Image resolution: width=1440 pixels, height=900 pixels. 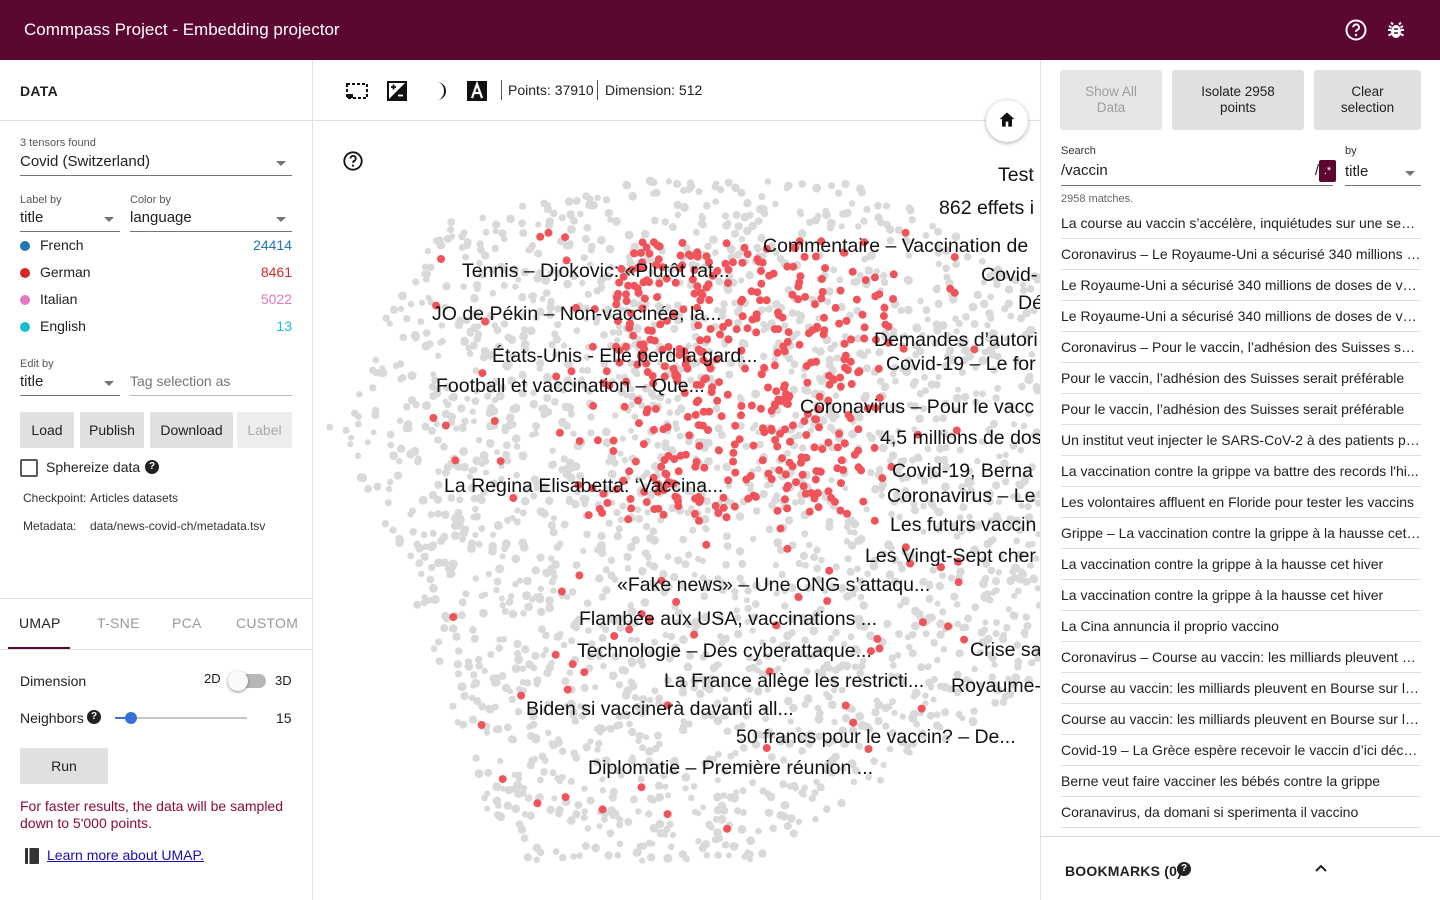 I want to click on reset-view-button, so click(x=1007, y=121).